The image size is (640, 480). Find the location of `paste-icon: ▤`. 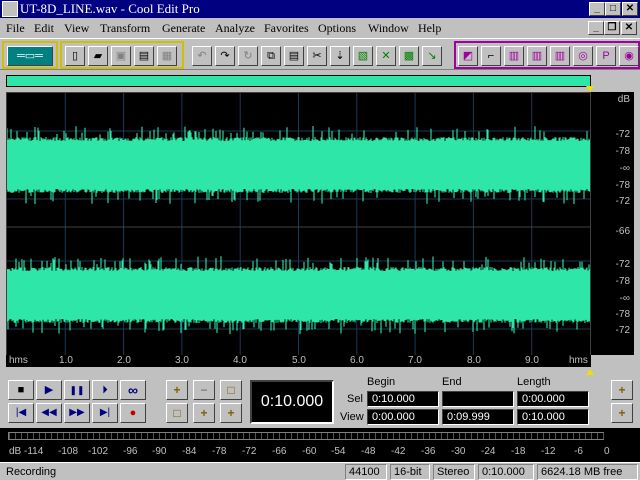

paste-icon: ▤ is located at coordinates (294, 56).